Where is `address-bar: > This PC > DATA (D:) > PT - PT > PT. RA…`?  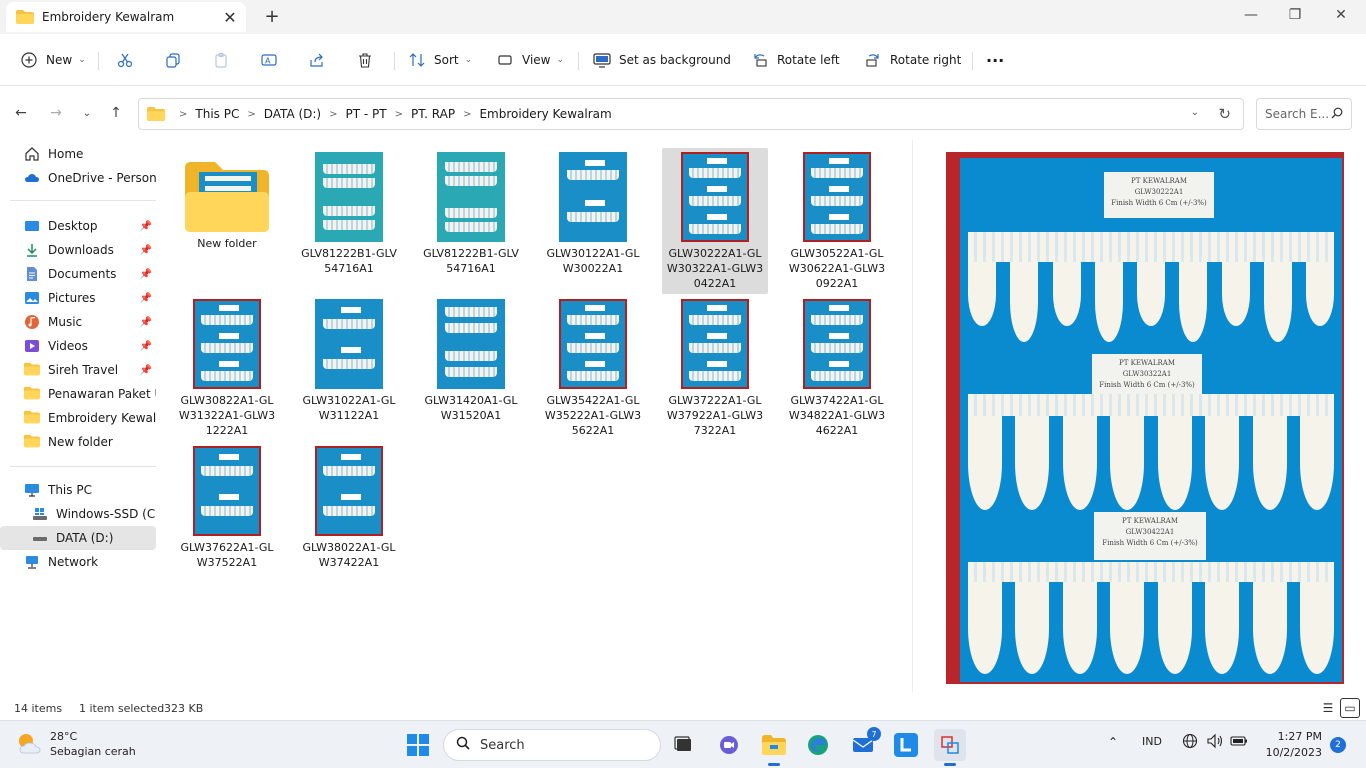 address-bar: > This PC > DATA (D:) > PT - PT > PT. RA… is located at coordinates (691, 114).